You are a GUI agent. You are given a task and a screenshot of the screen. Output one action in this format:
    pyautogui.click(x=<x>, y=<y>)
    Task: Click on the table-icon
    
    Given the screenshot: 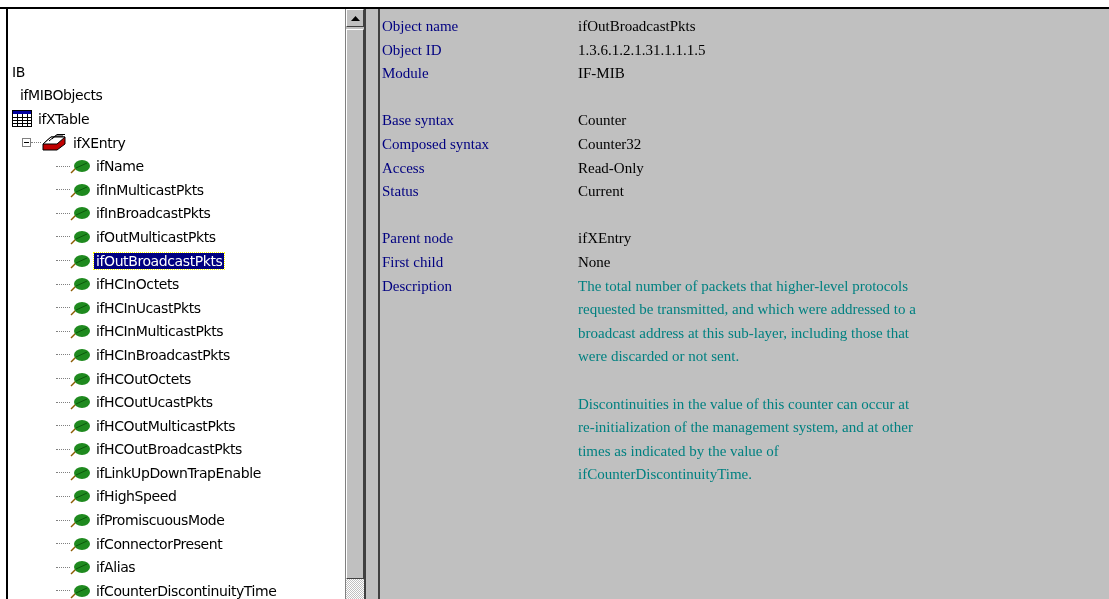 What is the action you would take?
    pyautogui.click(x=22, y=119)
    